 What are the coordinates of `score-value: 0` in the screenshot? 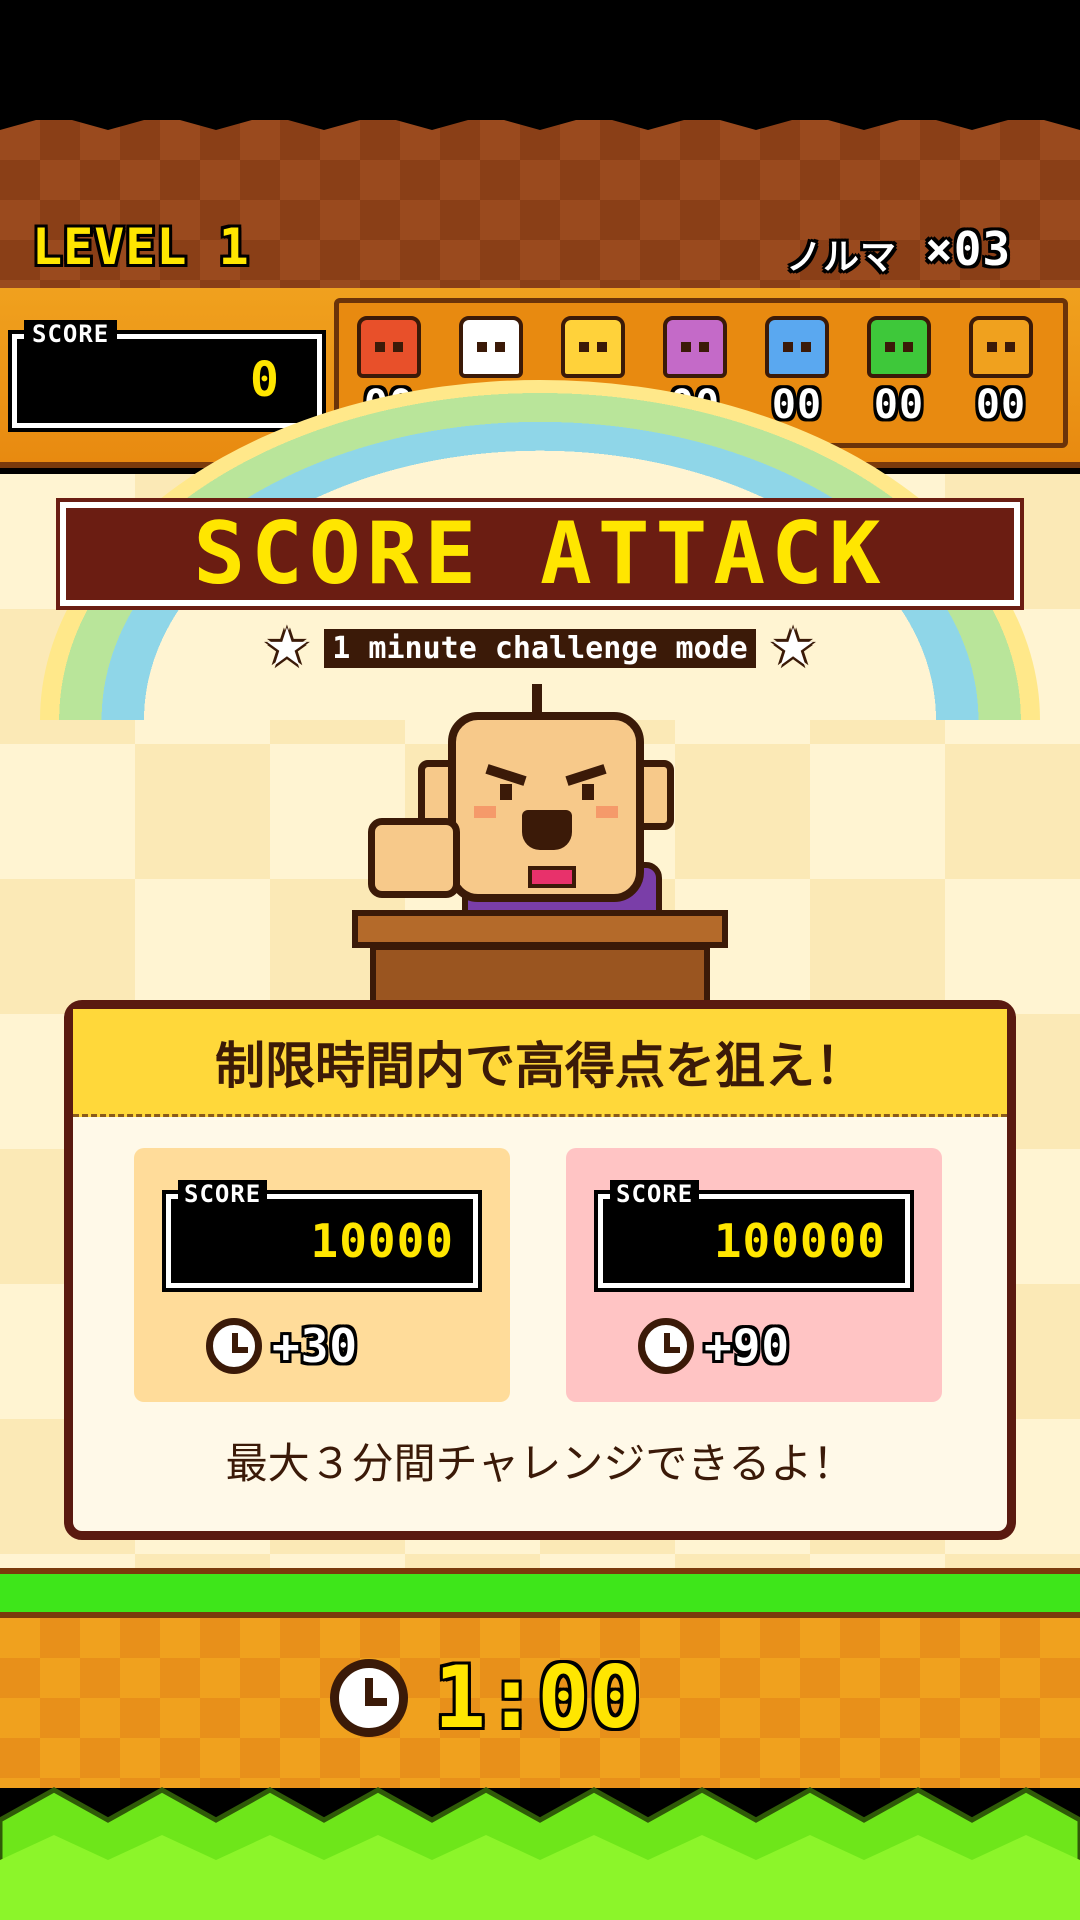 It's located at (265, 380).